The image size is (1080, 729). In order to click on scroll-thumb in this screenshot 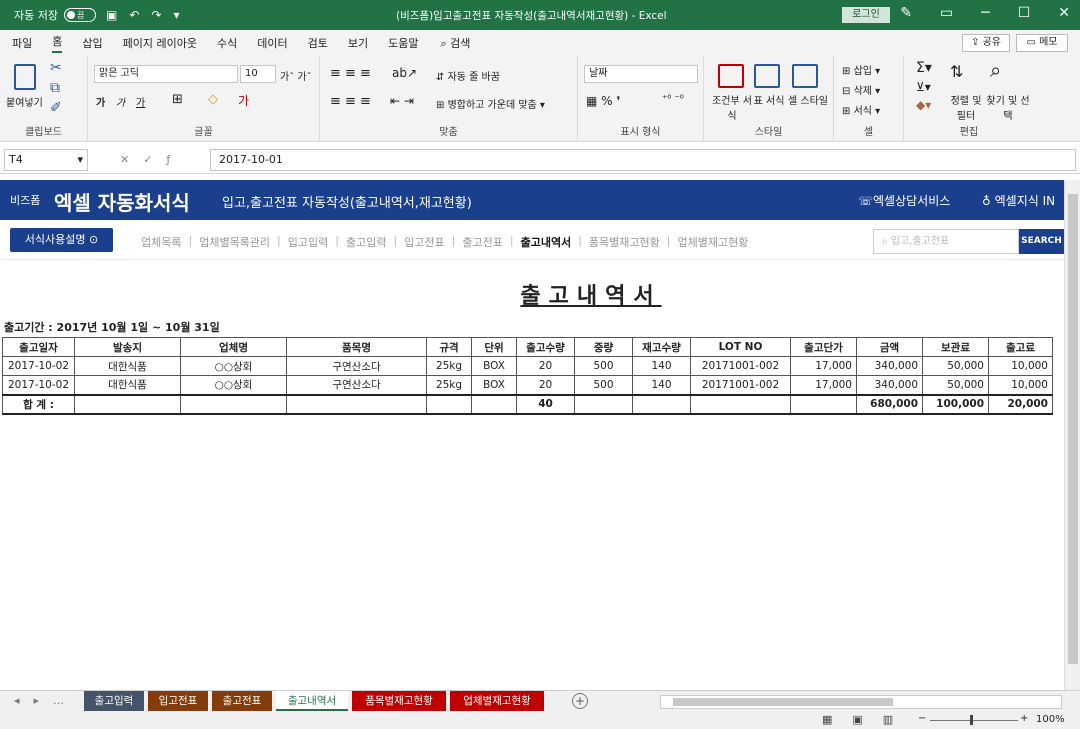, I will do `click(1073, 429)`.